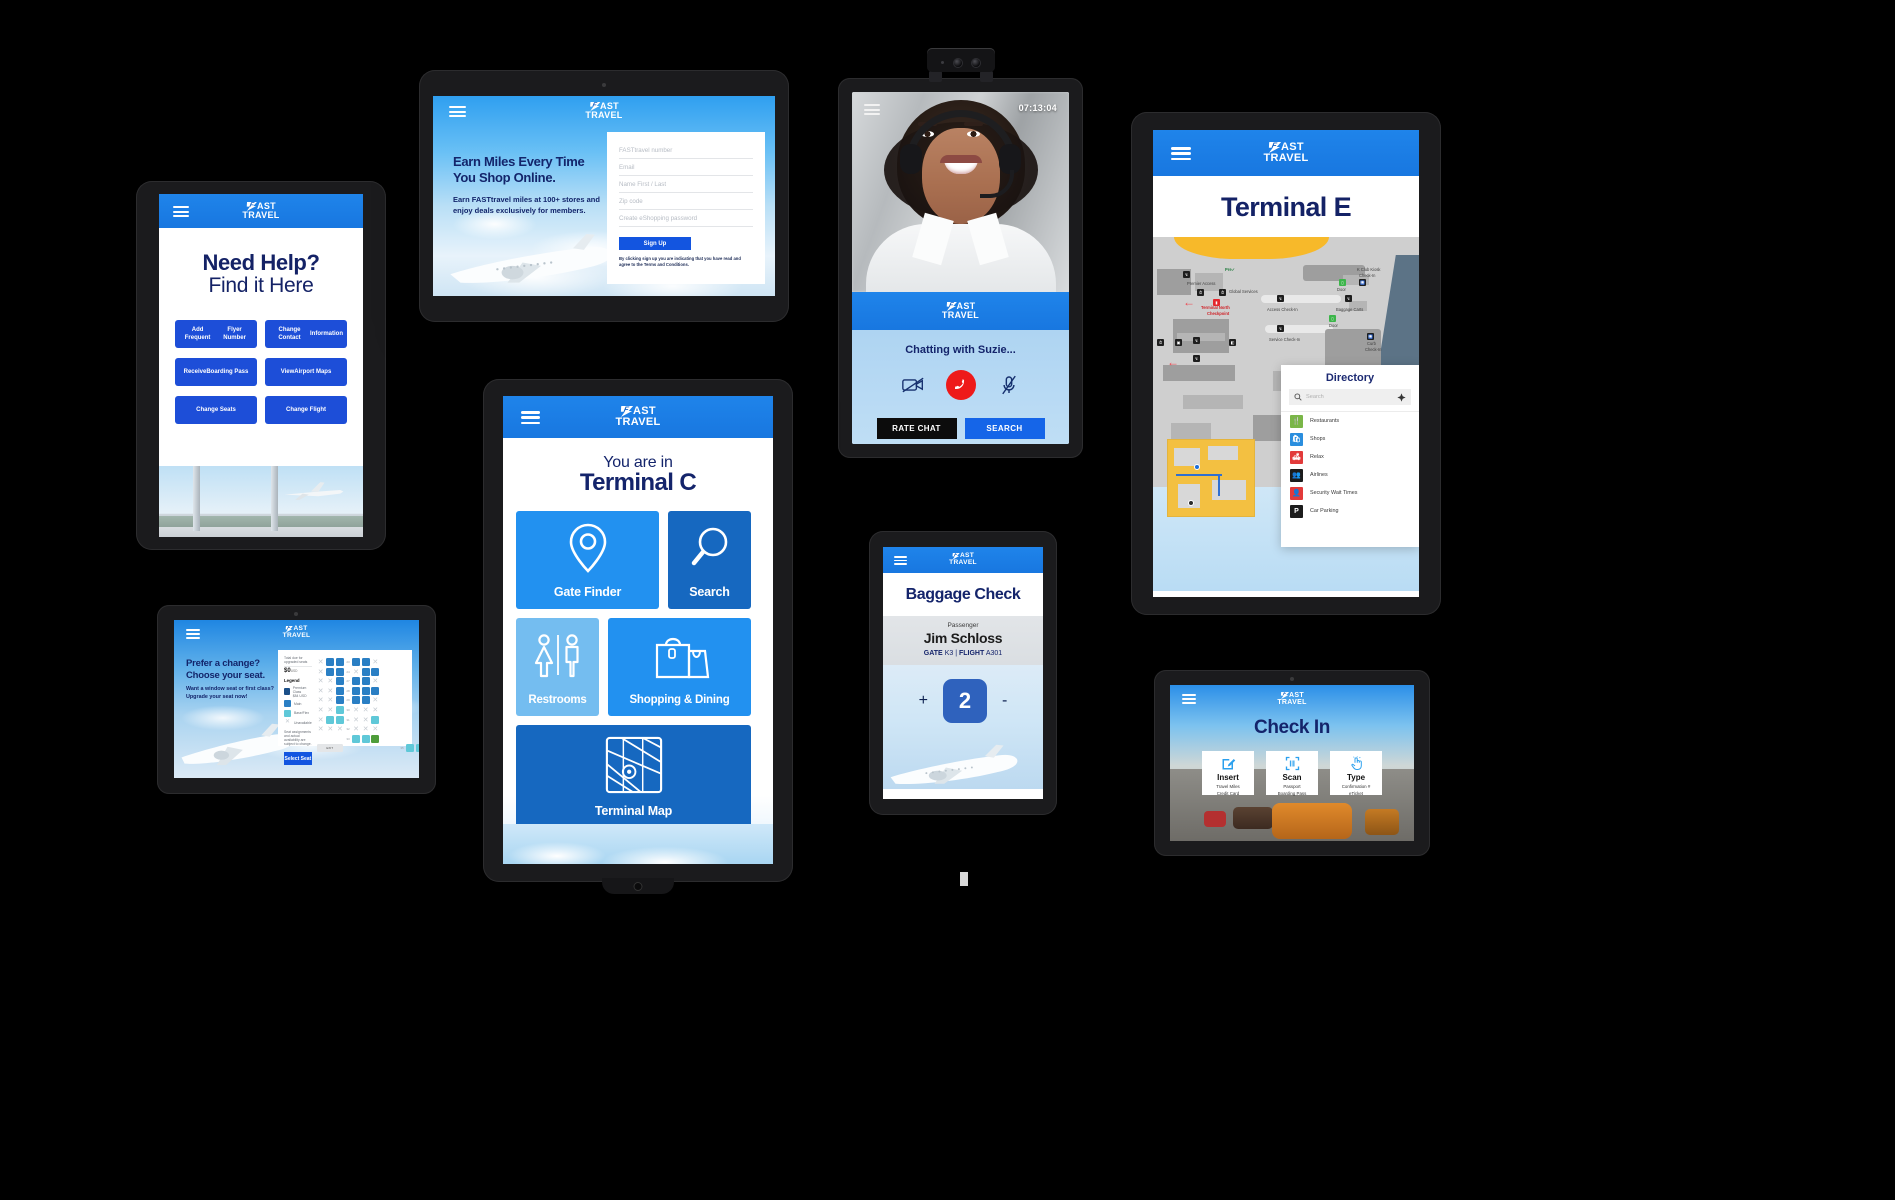  Describe the element at coordinates (298, 758) in the screenshot. I see `select-seat-button: Select Seat` at that location.